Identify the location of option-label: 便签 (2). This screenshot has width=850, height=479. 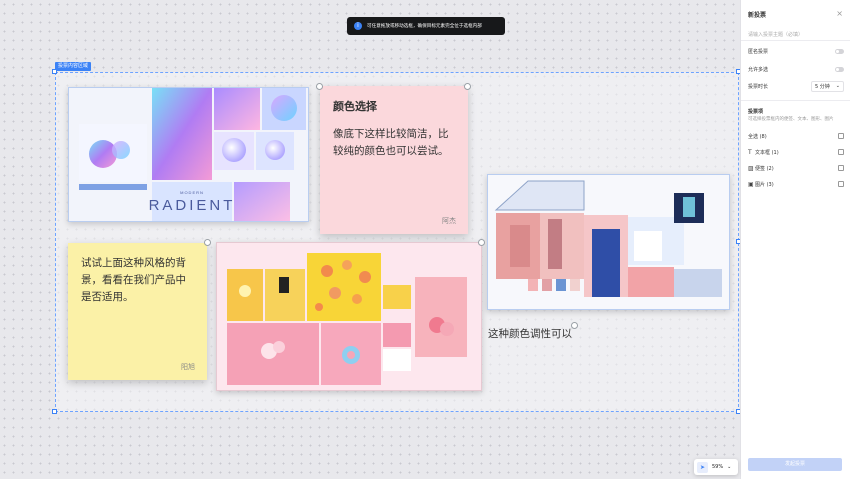
(764, 168).